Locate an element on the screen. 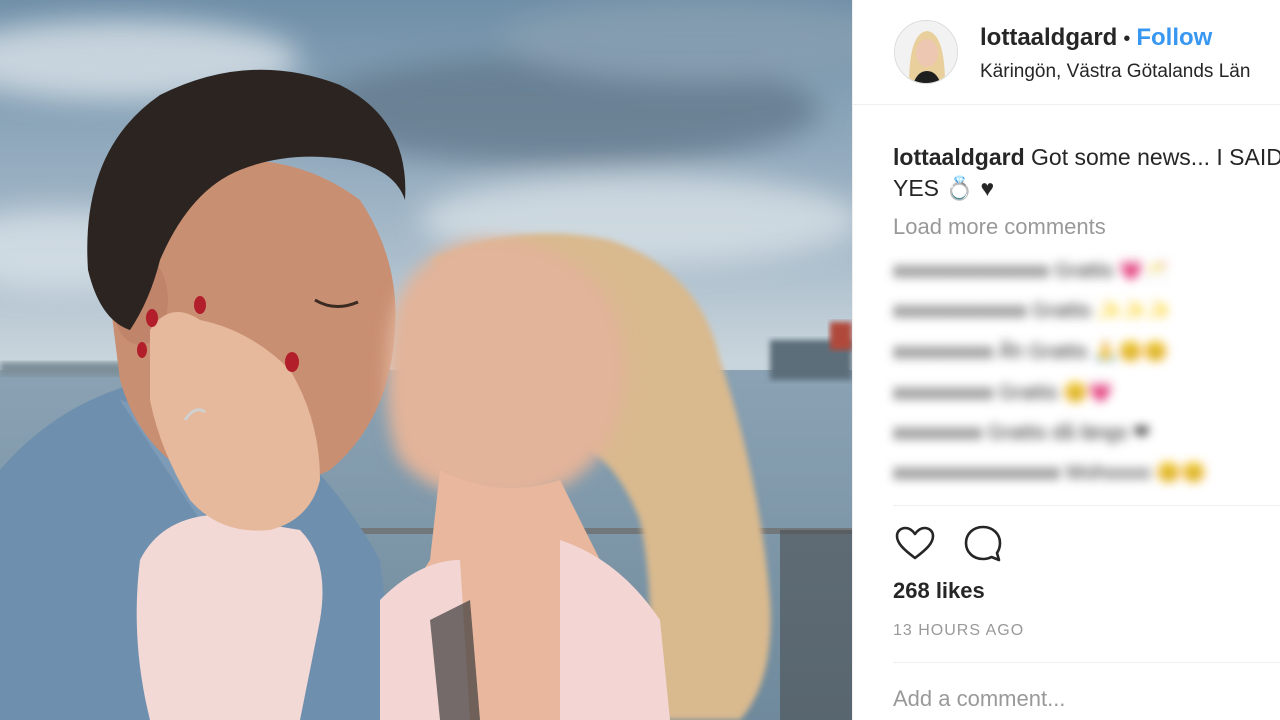  caption-text-line1: Got some news... I SAID is located at coordinates (1155, 157).